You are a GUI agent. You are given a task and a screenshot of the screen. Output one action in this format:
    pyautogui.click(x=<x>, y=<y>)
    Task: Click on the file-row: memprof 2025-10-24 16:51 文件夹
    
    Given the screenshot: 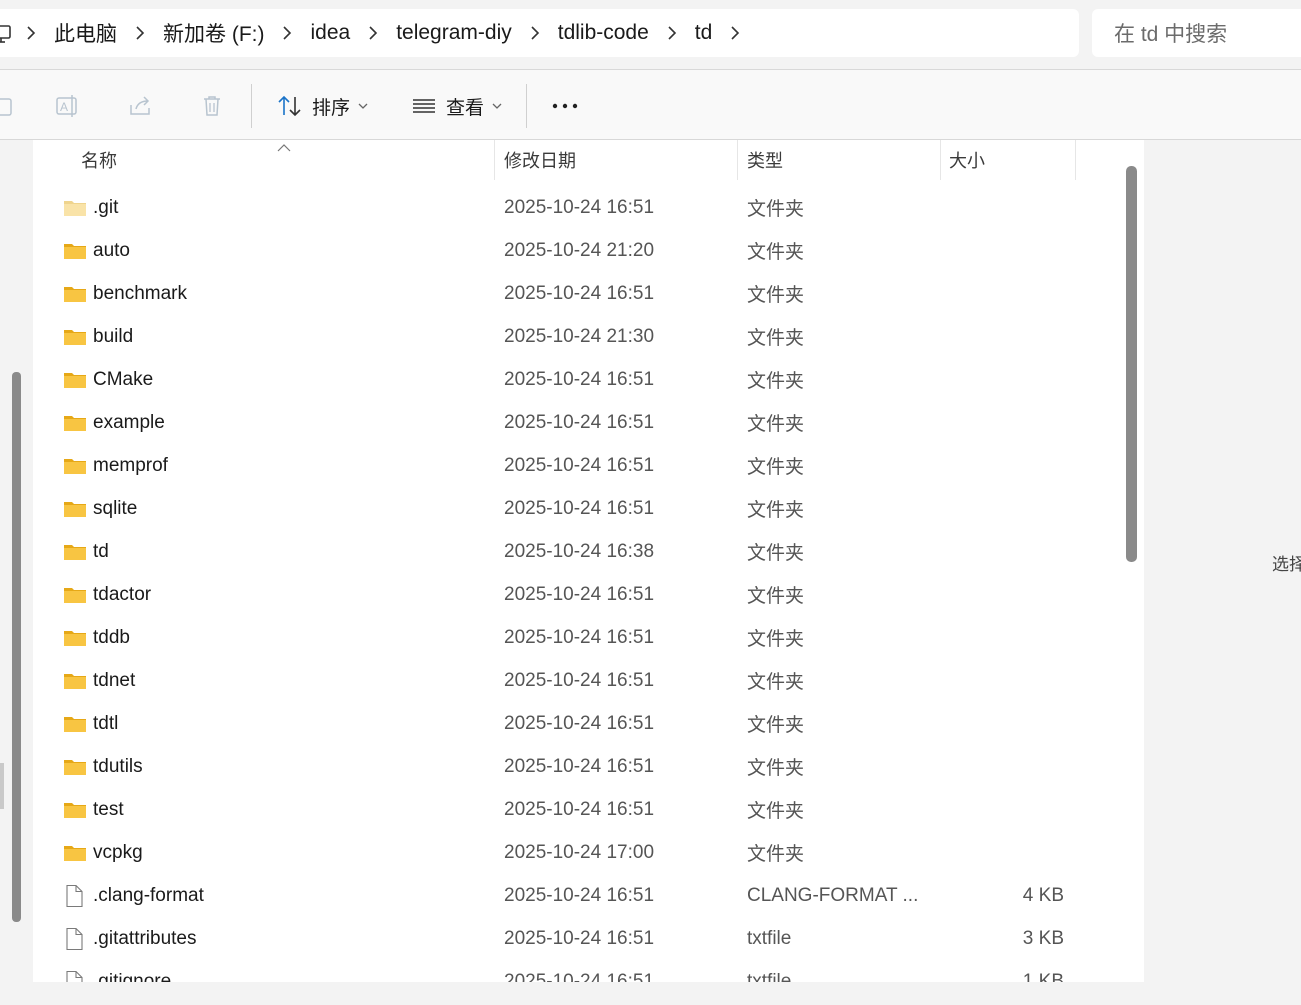 What is the action you would take?
    pyautogui.click(x=578, y=465)
    